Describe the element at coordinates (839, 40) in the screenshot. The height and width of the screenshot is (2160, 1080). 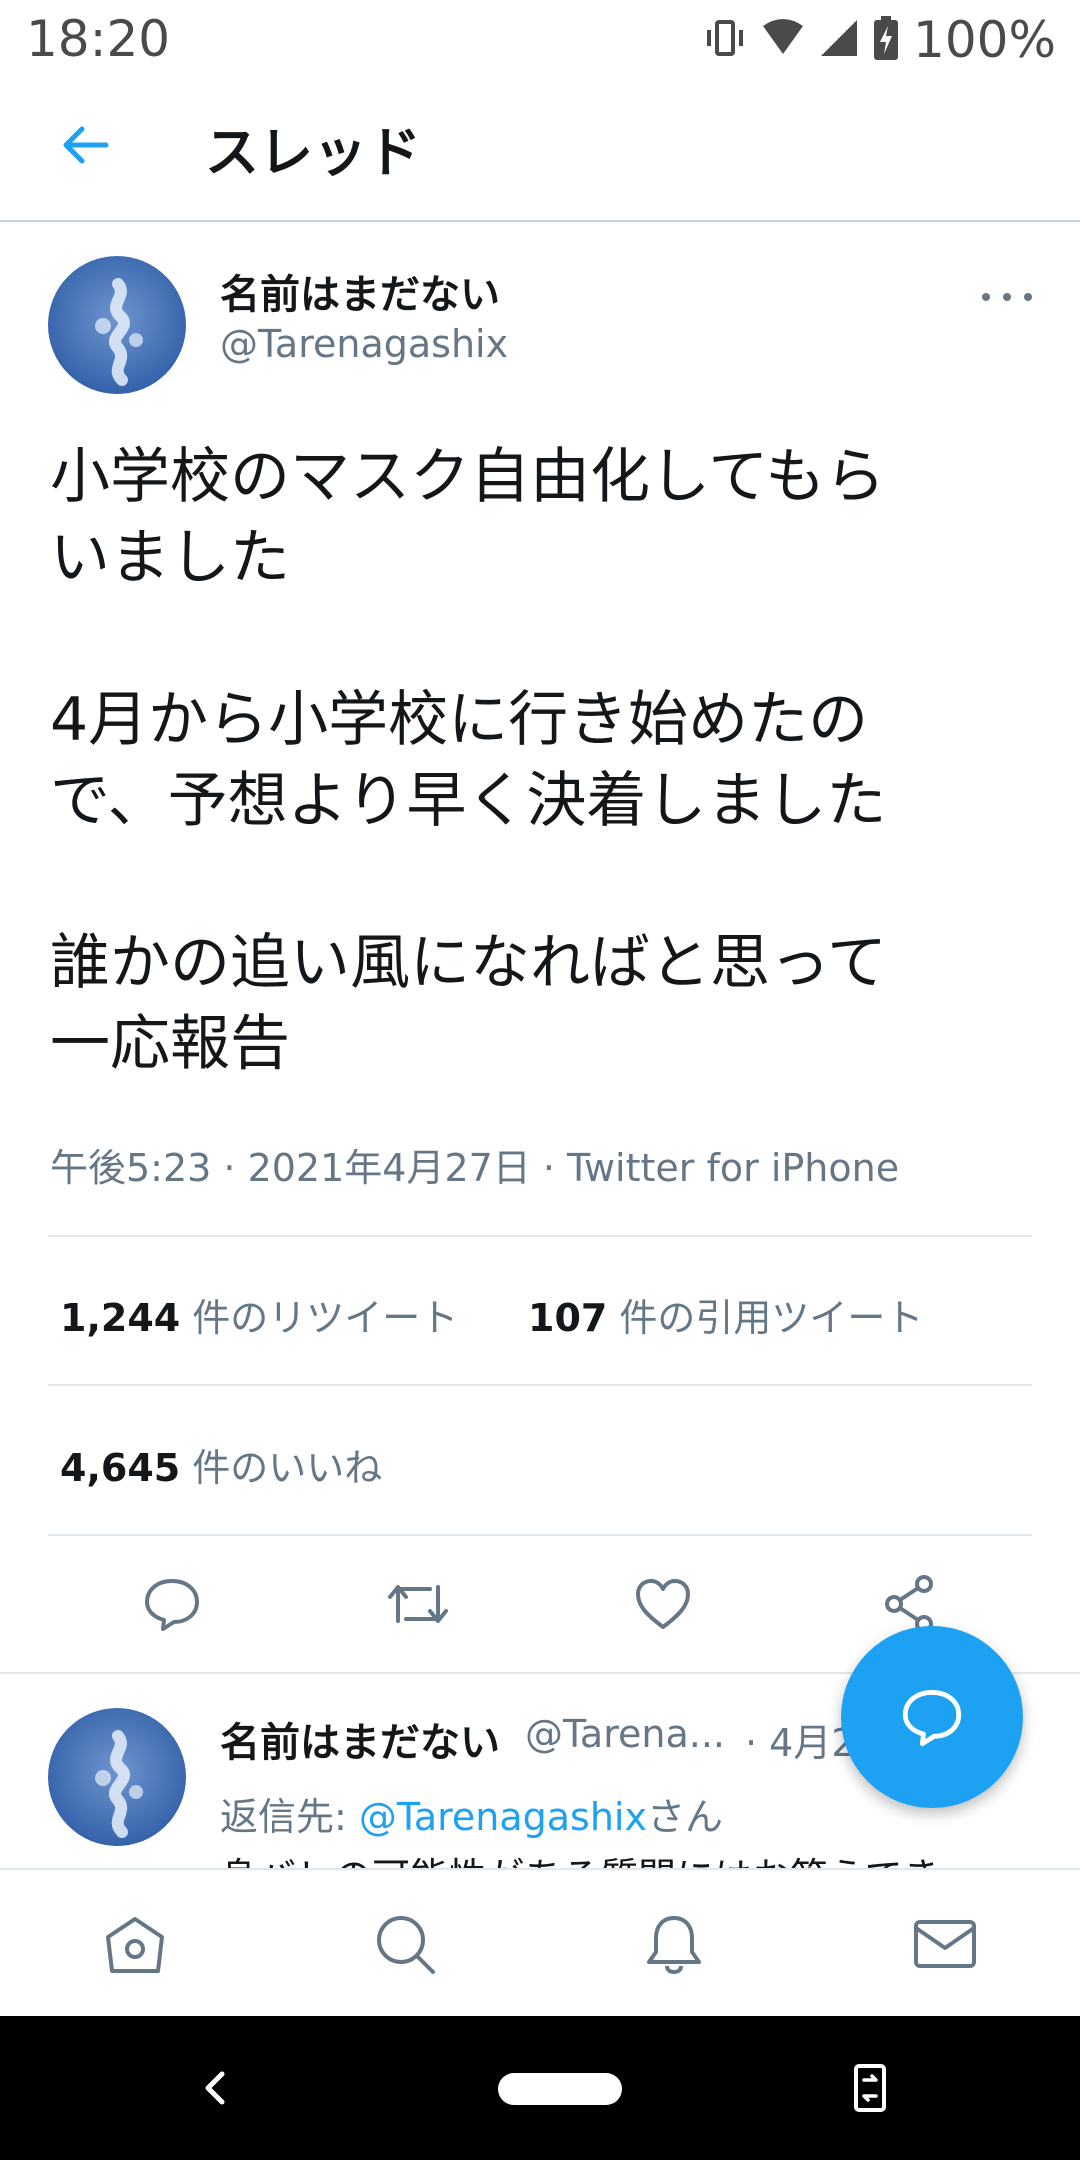
I see `signal-icon` at that location.